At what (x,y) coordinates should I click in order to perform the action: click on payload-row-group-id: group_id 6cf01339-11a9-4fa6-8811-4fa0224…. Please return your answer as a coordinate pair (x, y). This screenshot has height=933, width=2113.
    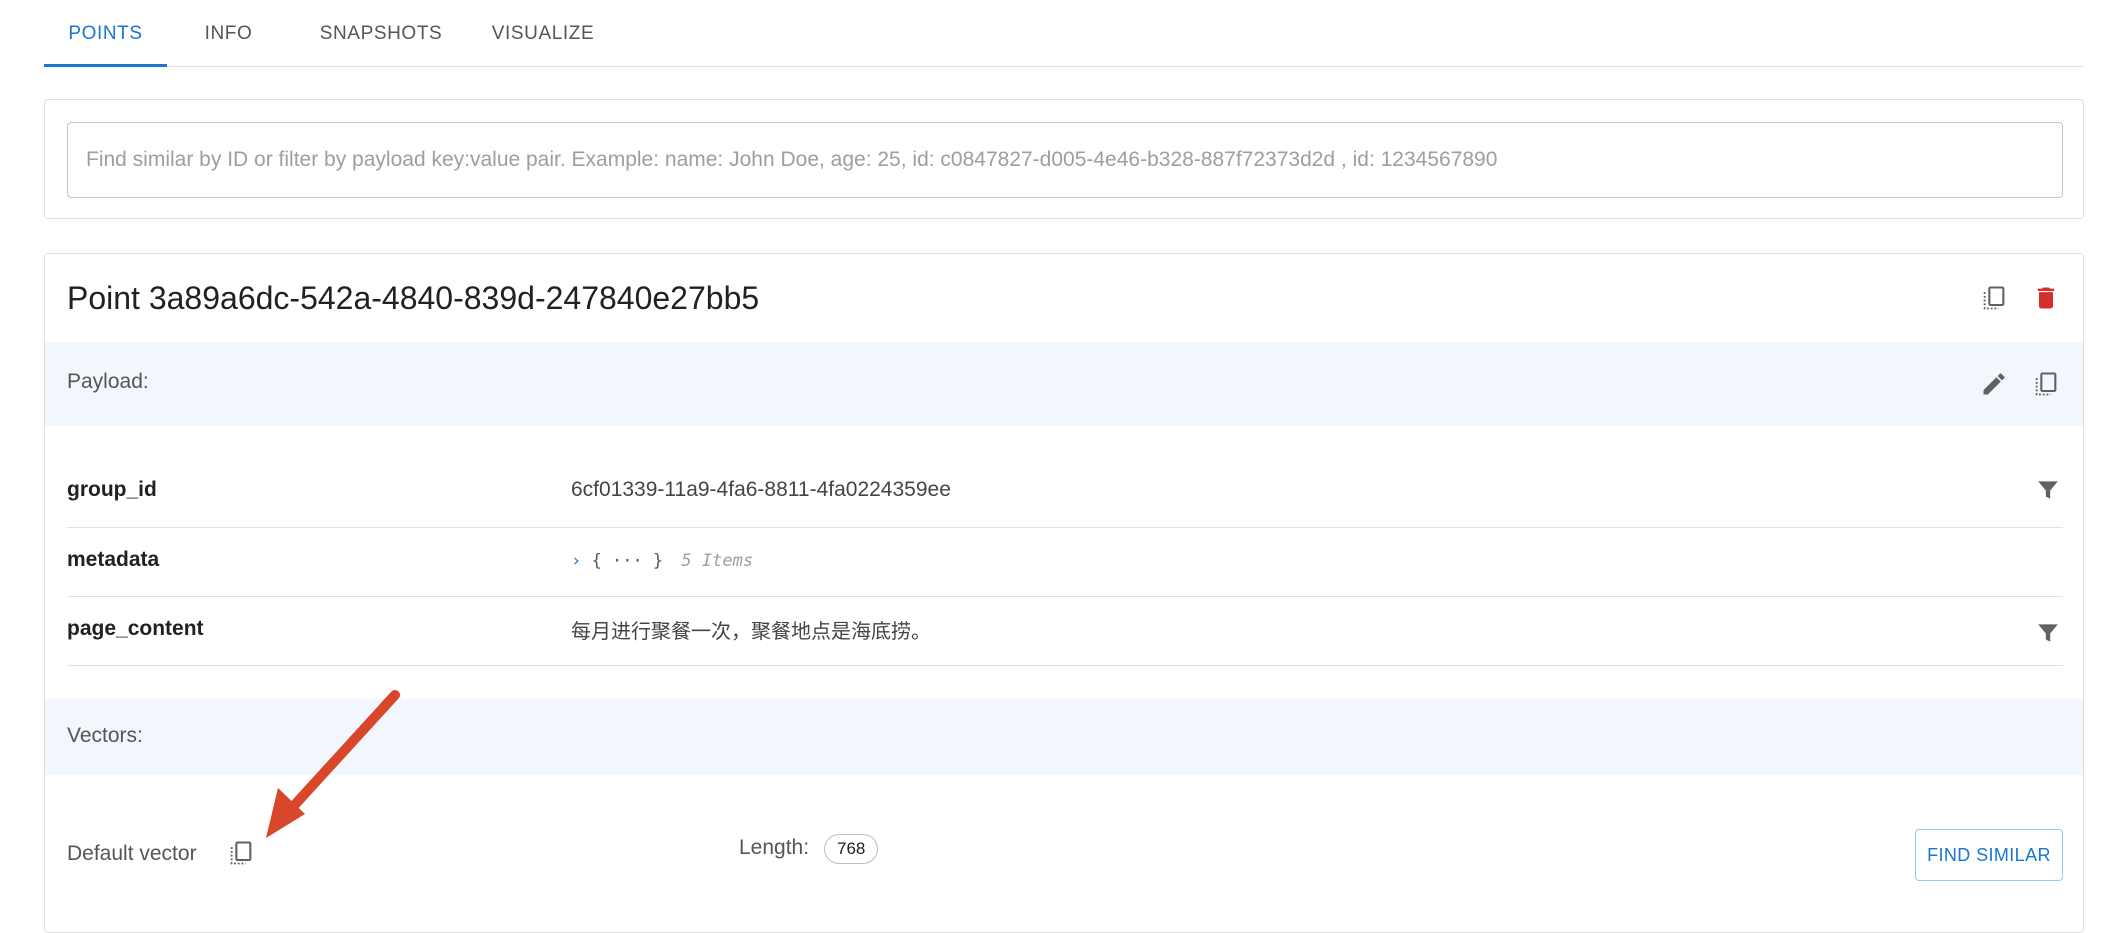
    Looking at the image, I should click on (1065, 491).